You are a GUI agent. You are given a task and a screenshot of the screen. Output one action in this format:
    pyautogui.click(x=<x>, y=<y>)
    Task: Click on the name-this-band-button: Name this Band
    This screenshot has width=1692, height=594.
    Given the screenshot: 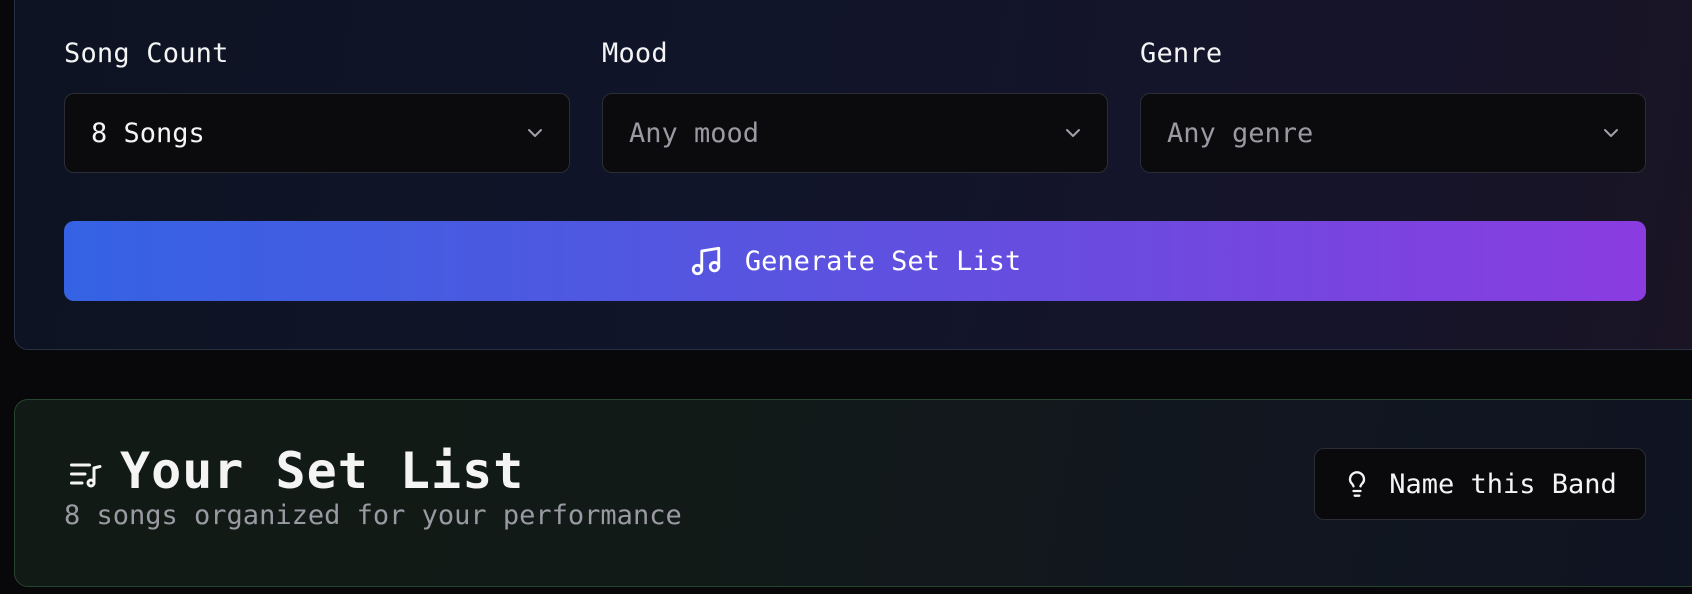 What is the action you would take?
    pyautogui.click(x=1480, y=484)
    